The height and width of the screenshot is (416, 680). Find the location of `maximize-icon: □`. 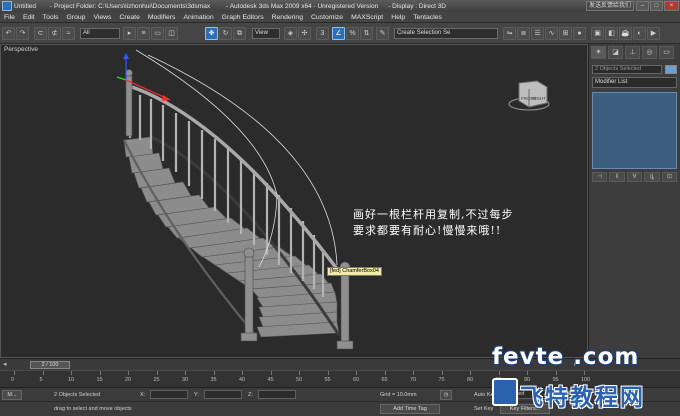

maximize-icon: □ is located at coordinates (656, 6).